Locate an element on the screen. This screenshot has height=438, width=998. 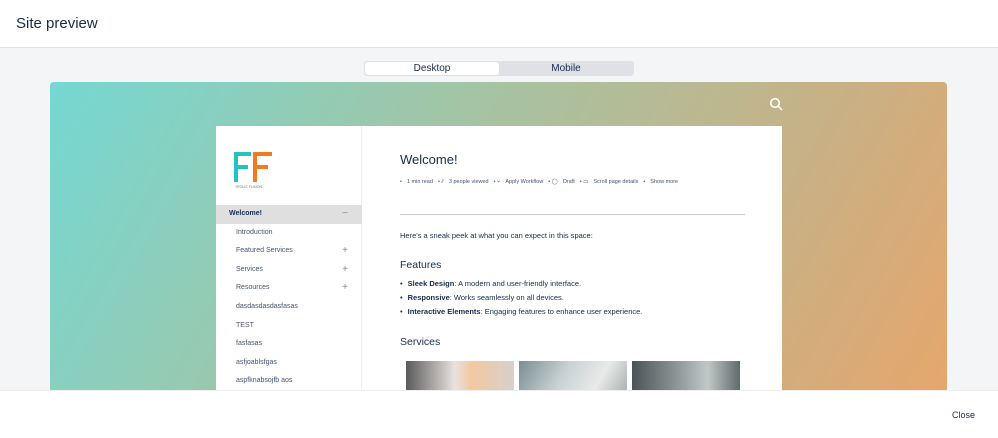
read-time: 1 min read is located at coordinates (419, 182).